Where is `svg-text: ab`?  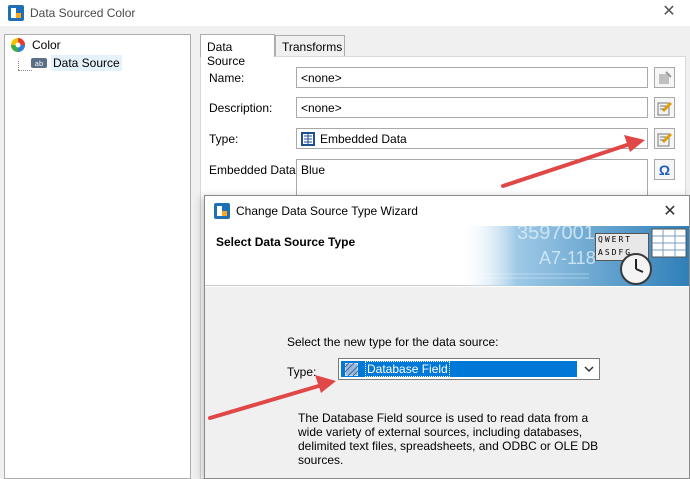
svg-text: ab is located at coordinates (39, 64).